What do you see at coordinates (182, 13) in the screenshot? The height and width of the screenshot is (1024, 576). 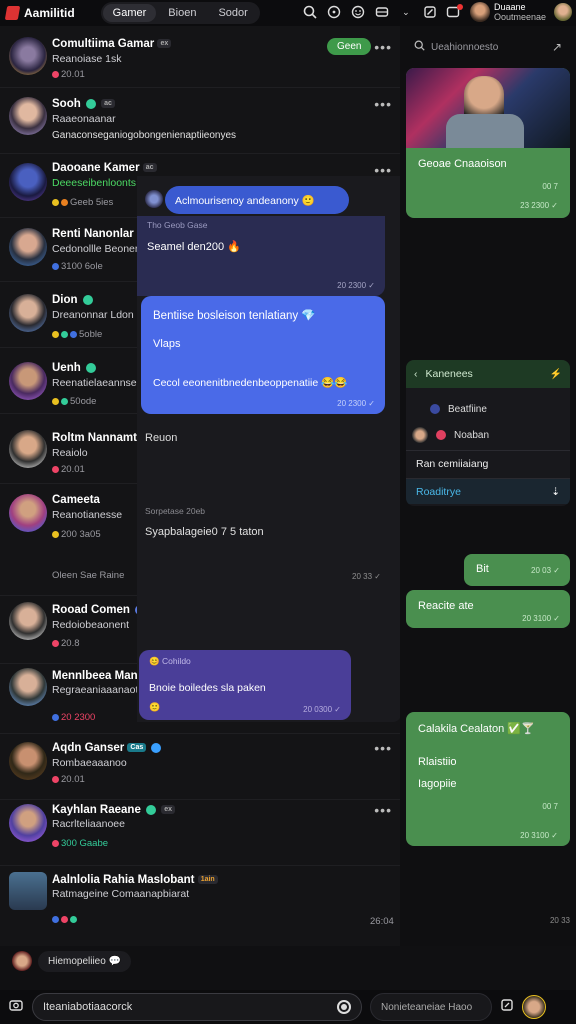 I see `tab-bioen: Bioen` at bounding box center [182, 13].